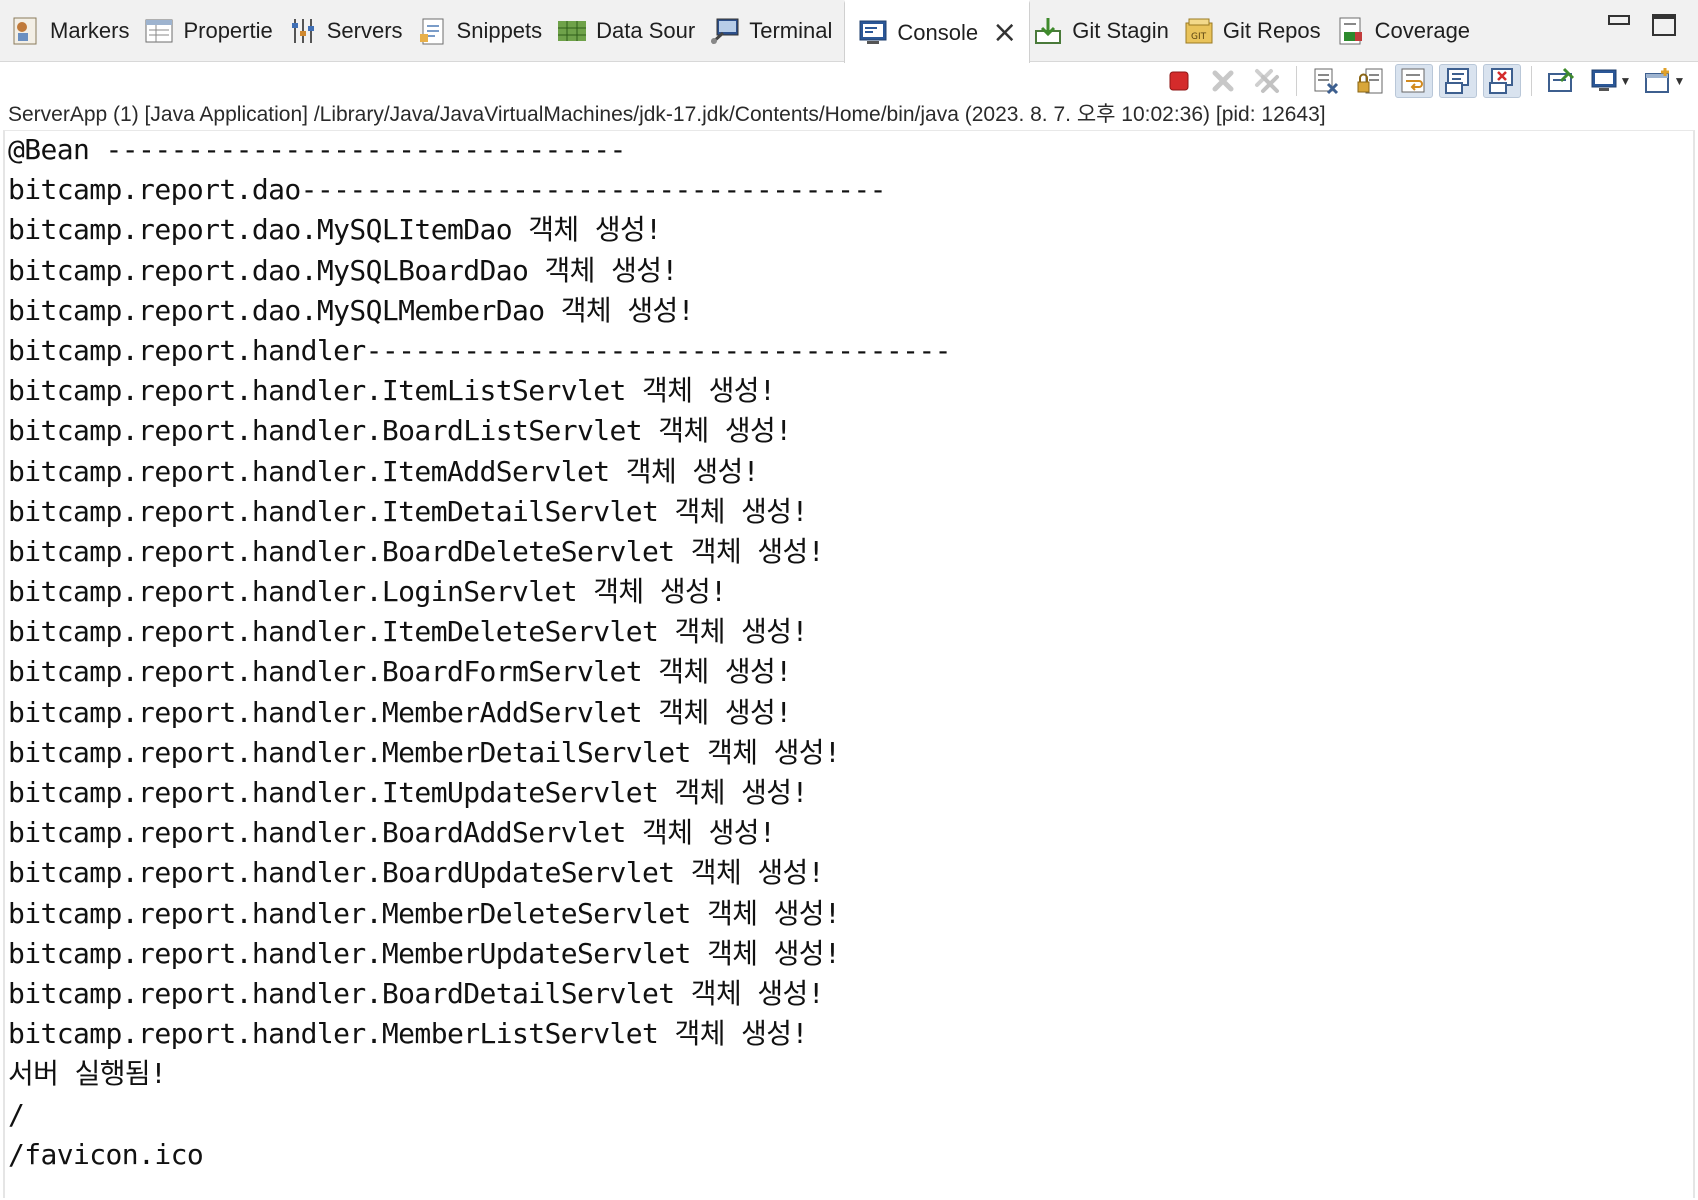 The width and height of the screenshot is (1698, 1200). I want to click on scroll-lock-button, so click(1370, 81).